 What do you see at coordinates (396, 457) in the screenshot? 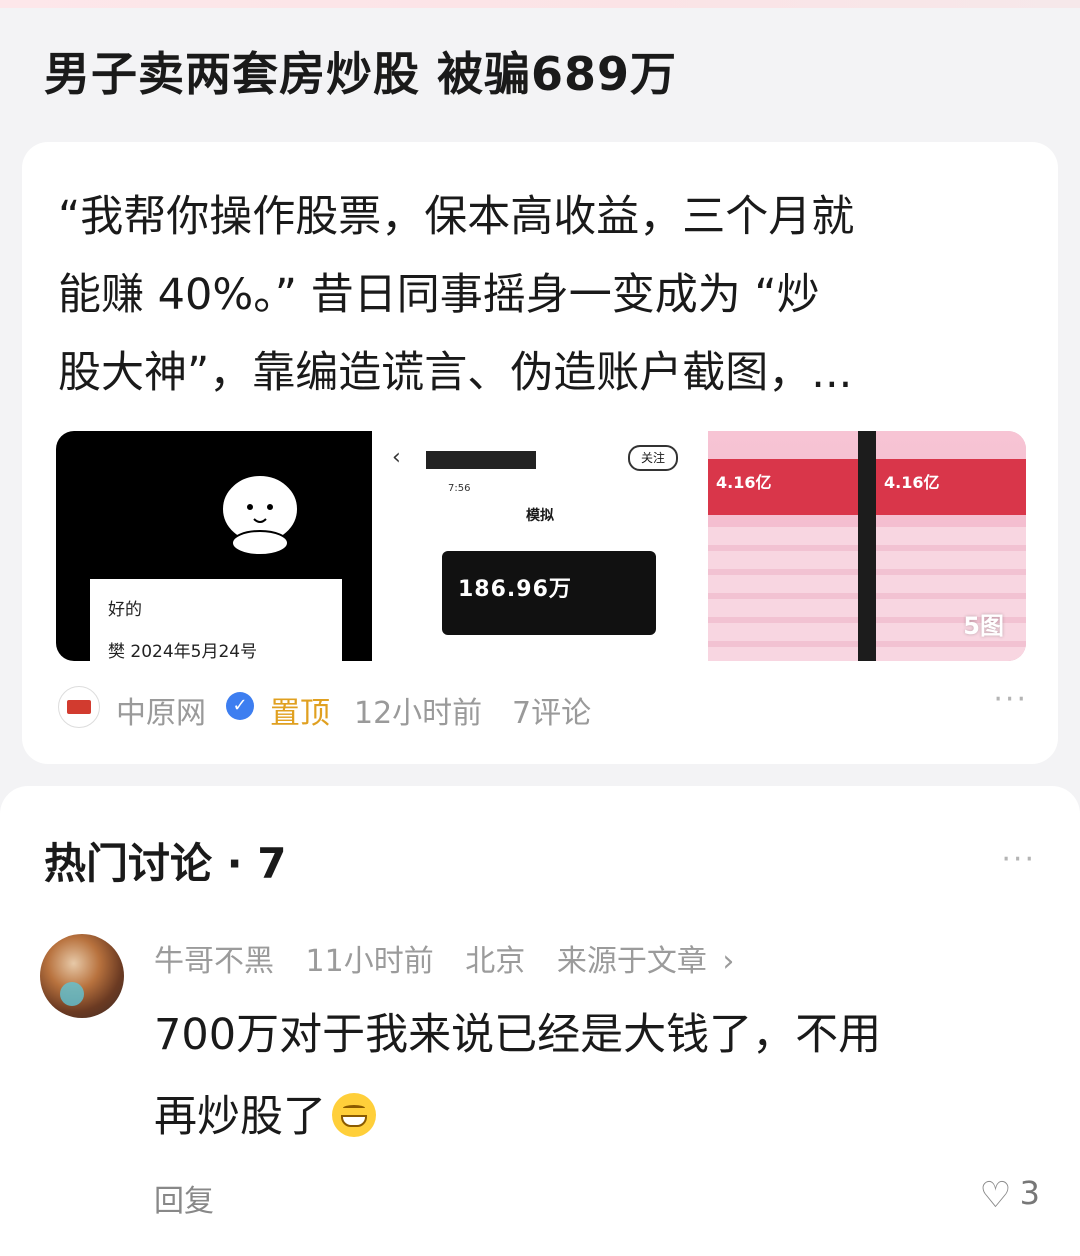
I see `back-icon: ‹` at bounding box center [396, 457].